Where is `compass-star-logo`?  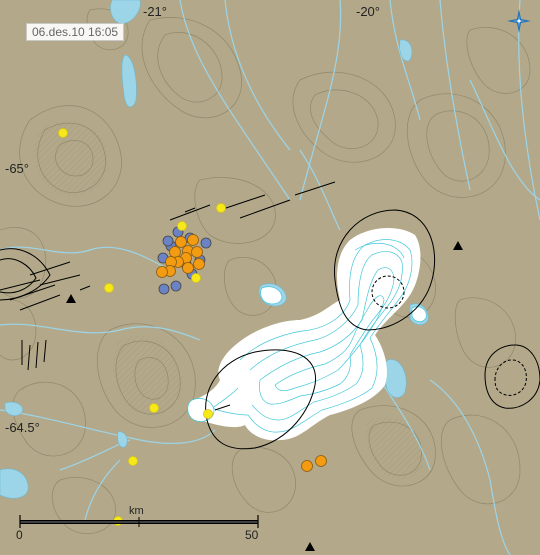 compass-star-logo is located at coordinates (519, 23).